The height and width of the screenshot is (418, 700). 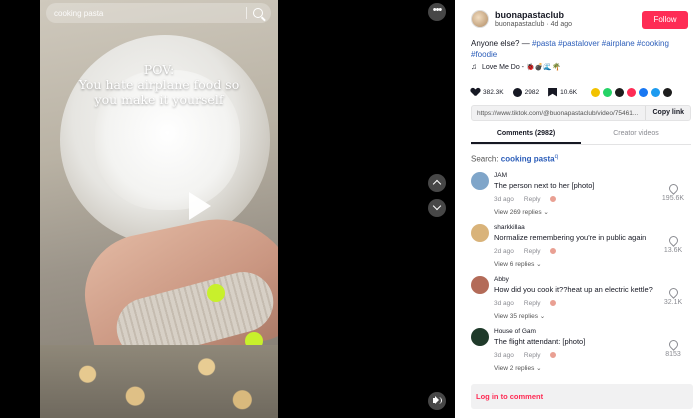 I want to click on author-name: buonapastaclub, so click(x=533, y=15).